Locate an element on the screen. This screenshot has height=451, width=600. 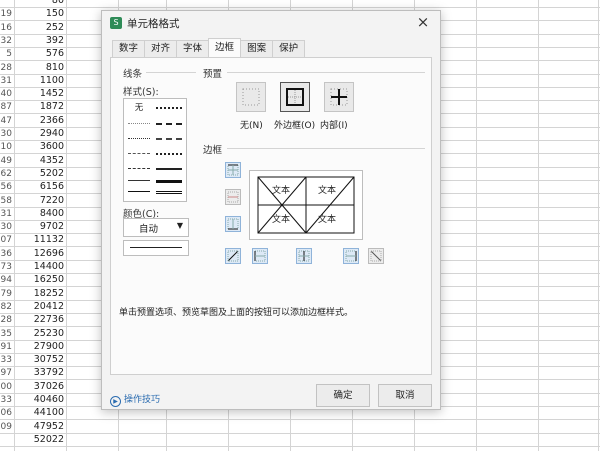
row-number: 94 is located at coordinates (6, 280).